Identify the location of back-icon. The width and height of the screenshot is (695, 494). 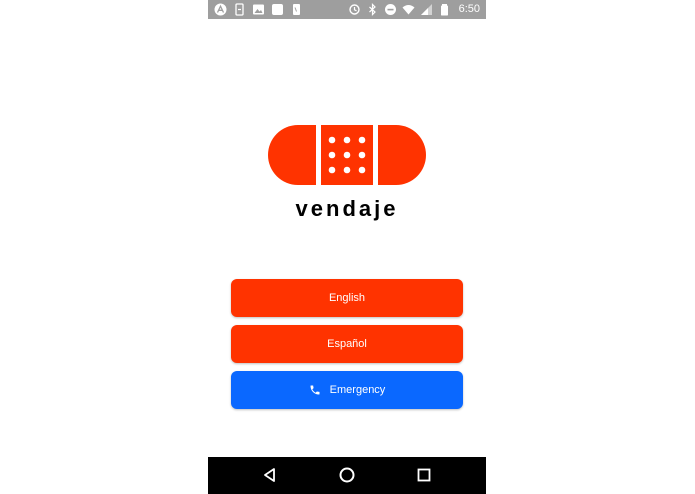
(270, 475).